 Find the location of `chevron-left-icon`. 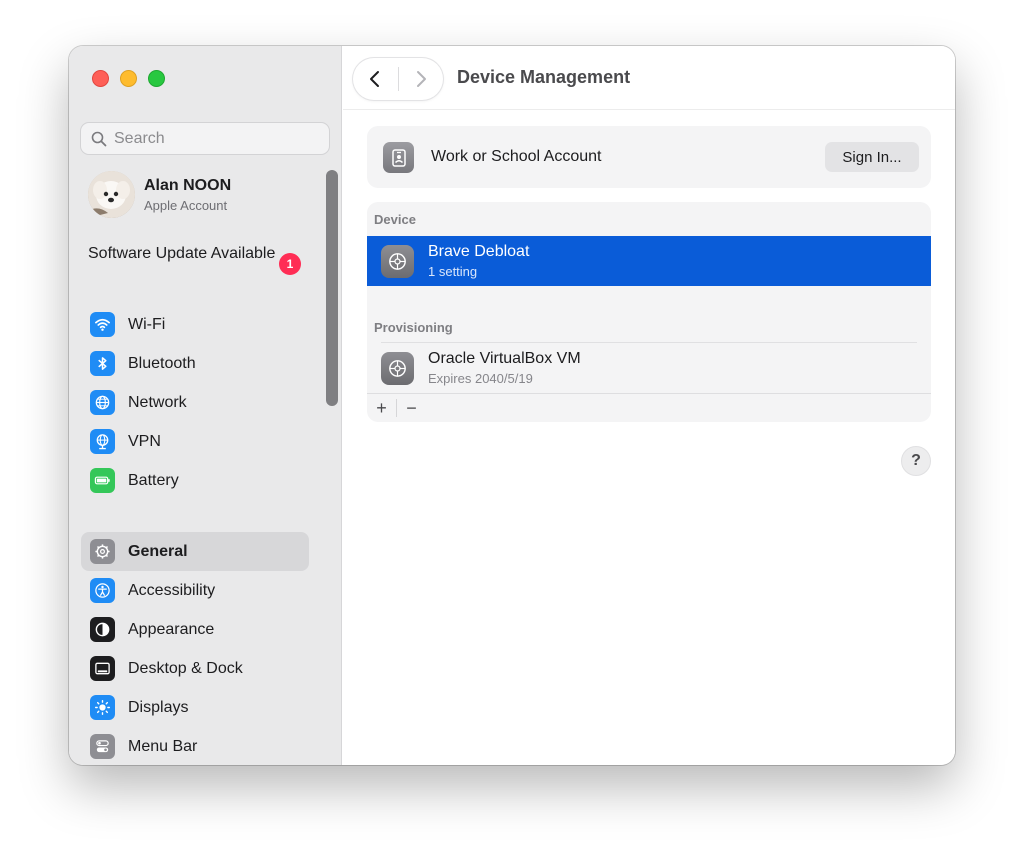

chevron-left-icon is located at coordinates (375, 79).